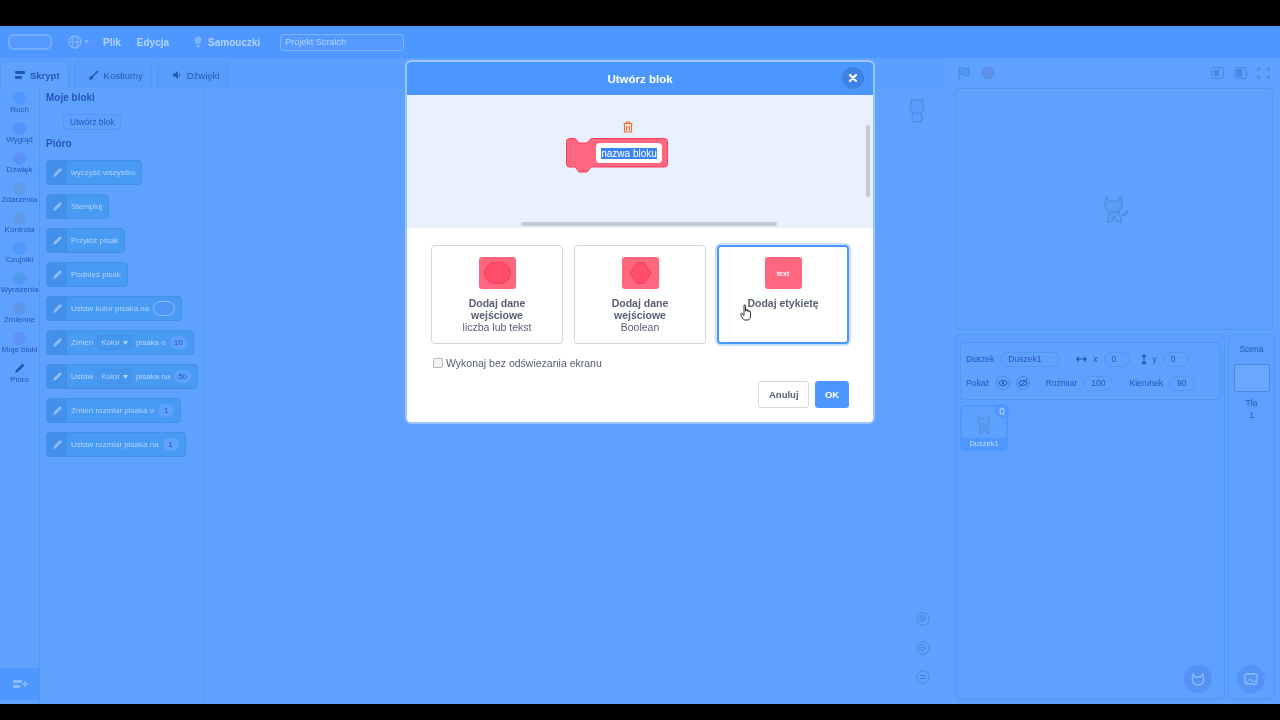  I want to click on category-dot-icon, so click(19, 188).